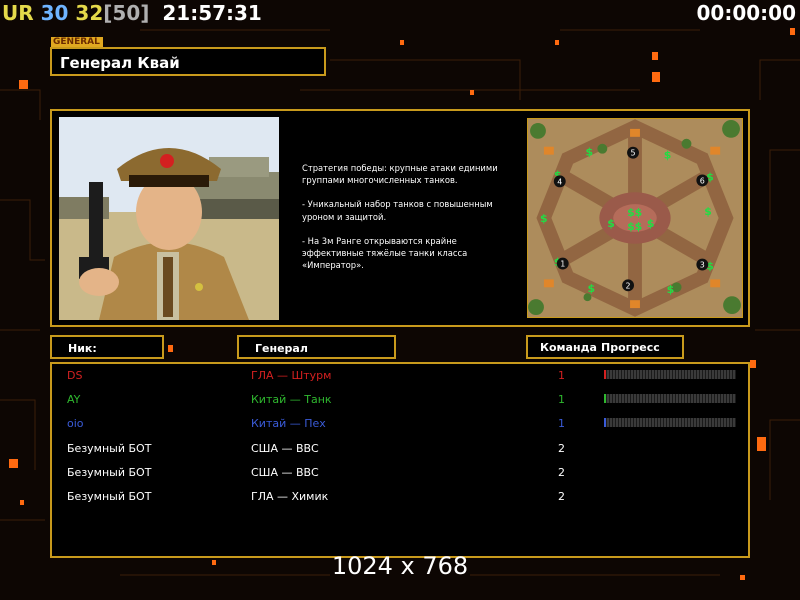 Image resolution: width=800 pixels, height=600 pixels. Describe the element at coordinates (559, 181) in the screenshot. I see `spawn-label: 4` at that location.